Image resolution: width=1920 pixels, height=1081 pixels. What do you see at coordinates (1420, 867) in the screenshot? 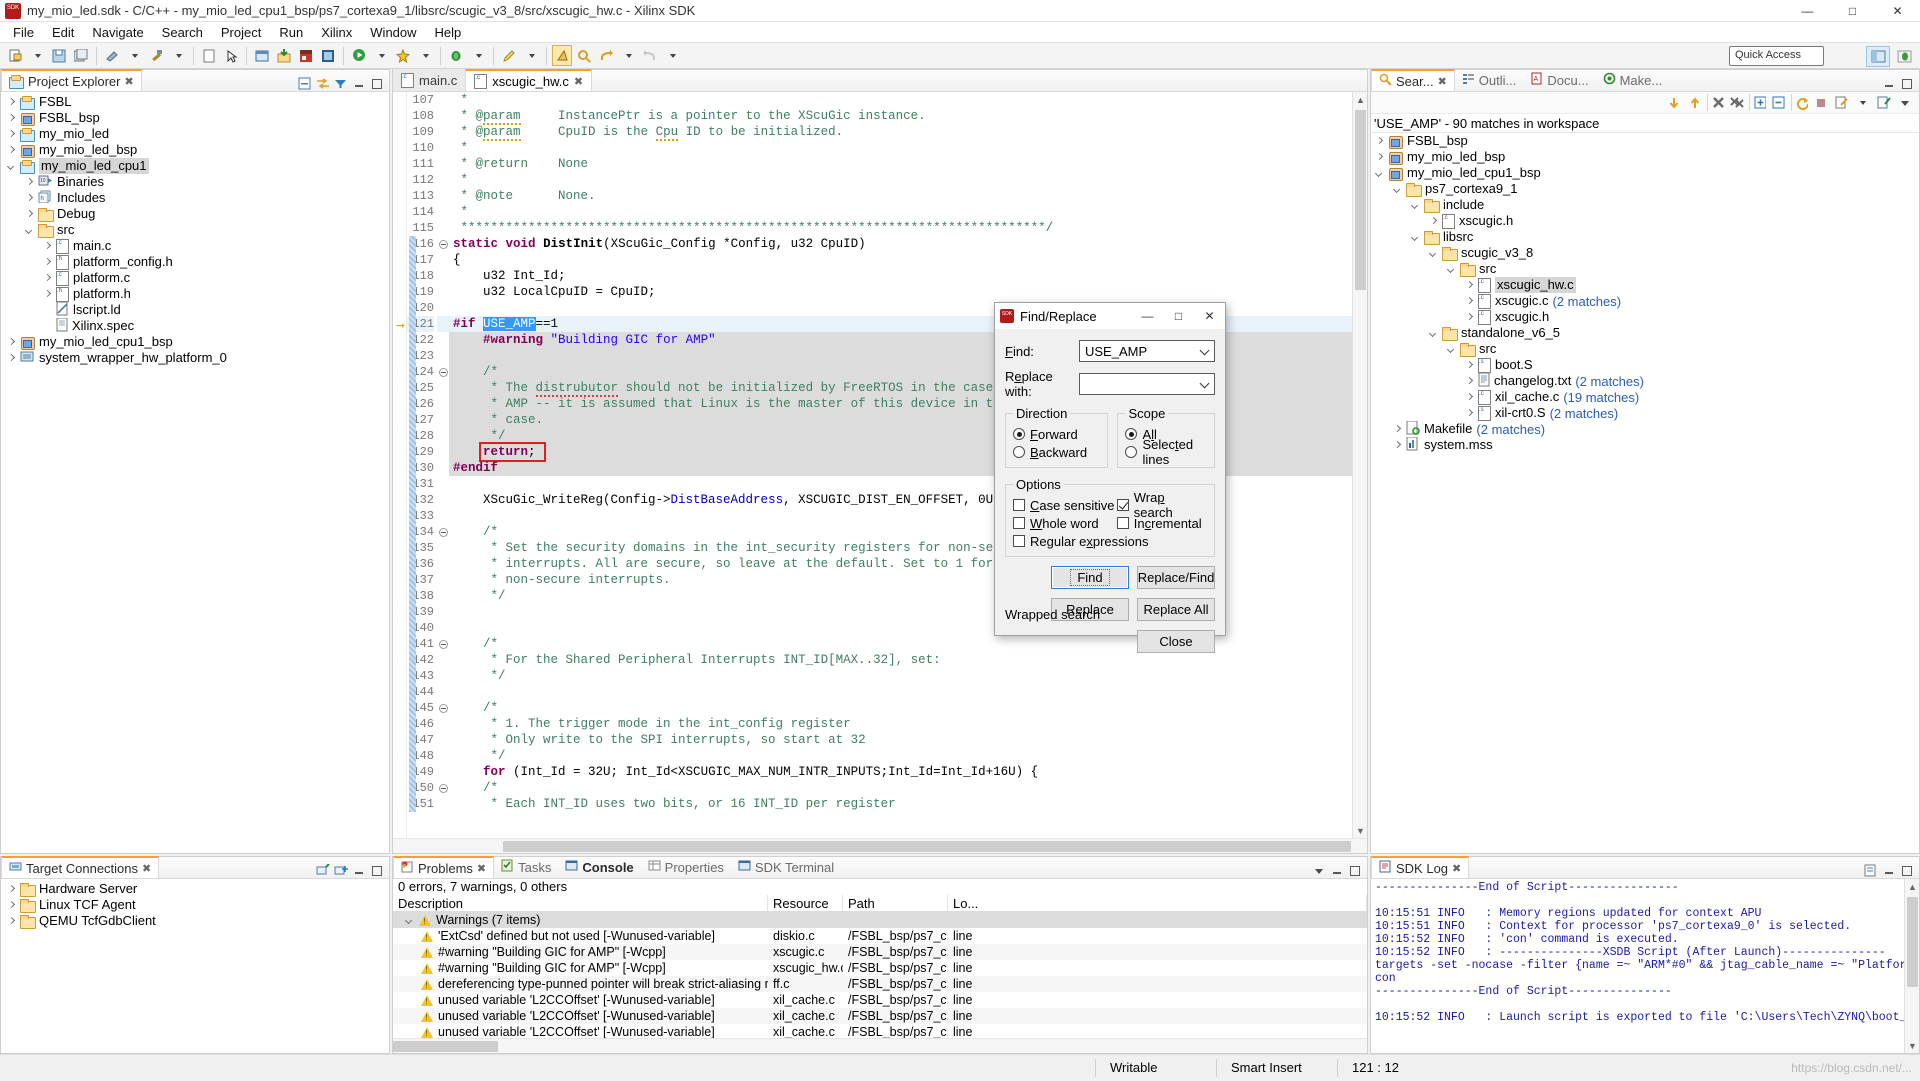
I see `tab-sdk-log: SDK Log ✖` at bounding box center [1420, 867].